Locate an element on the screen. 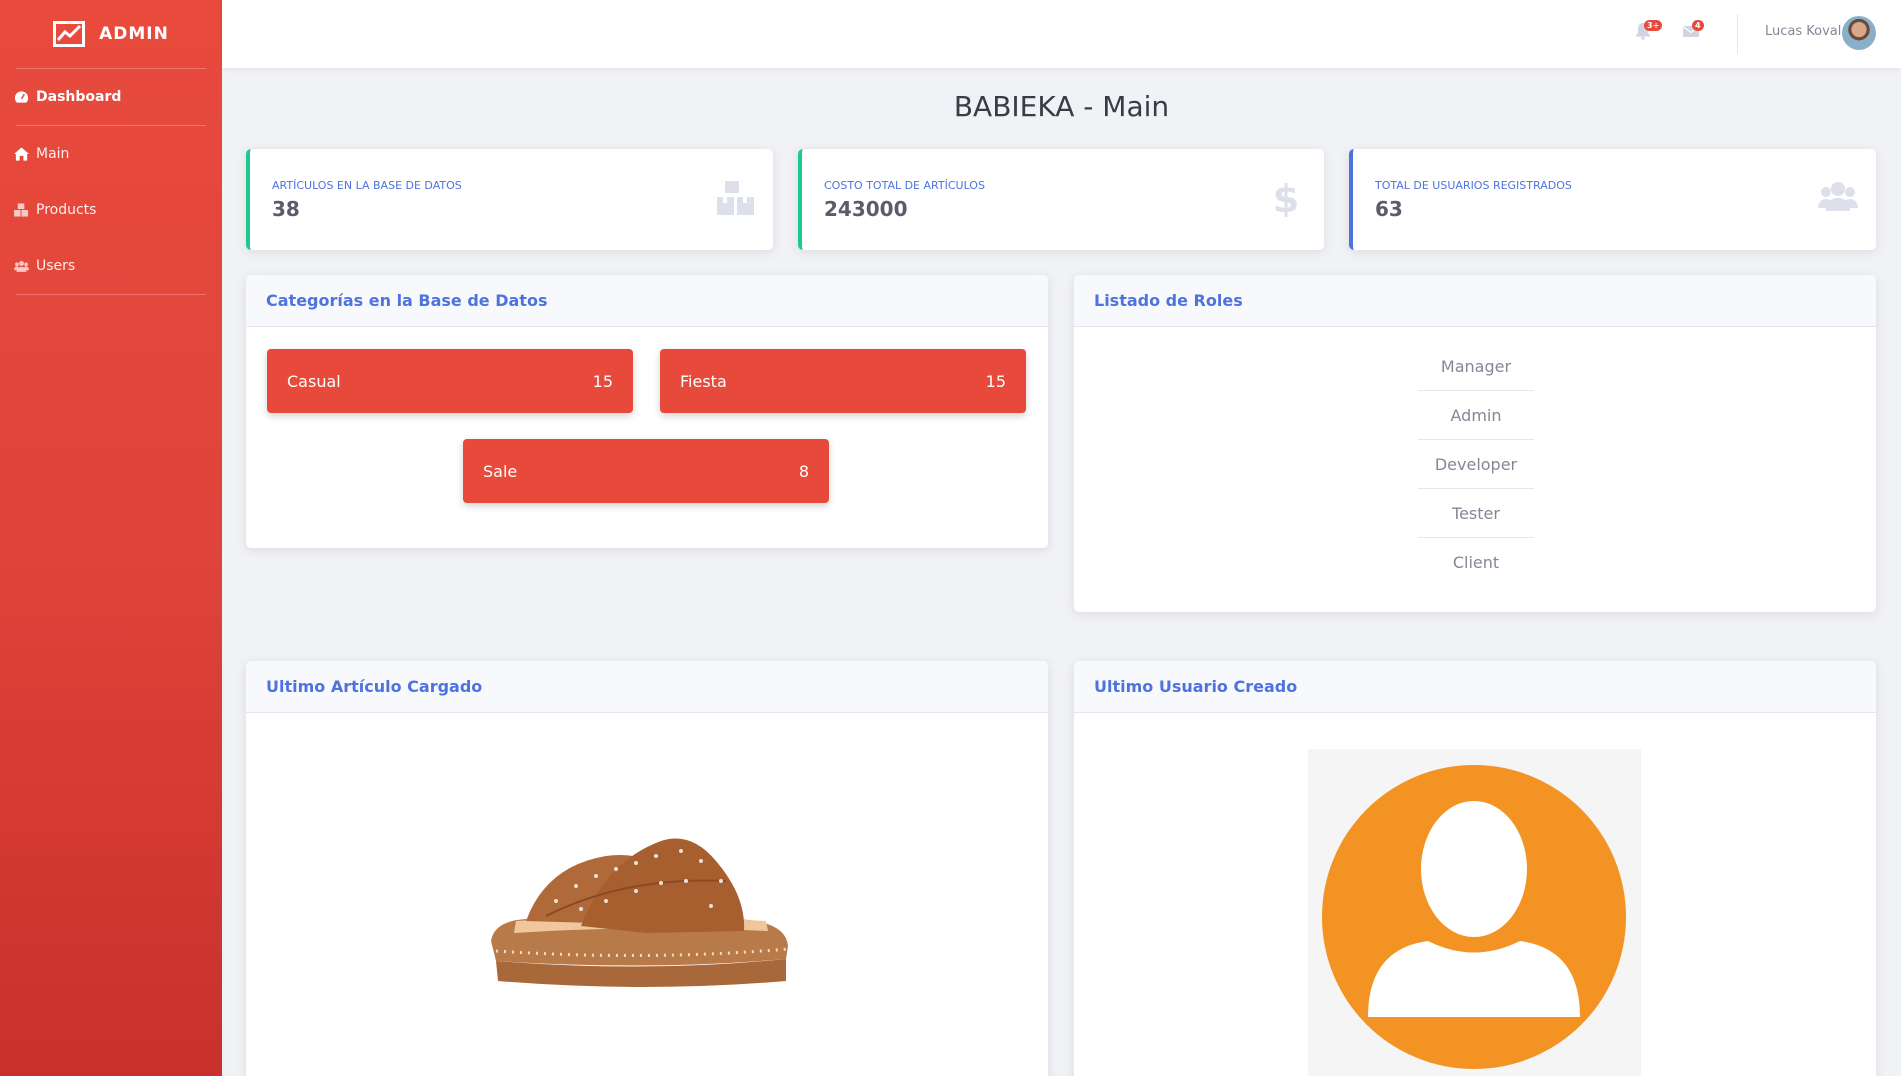  alerts-badge: 3+ is located at coordinates (1653, 25).